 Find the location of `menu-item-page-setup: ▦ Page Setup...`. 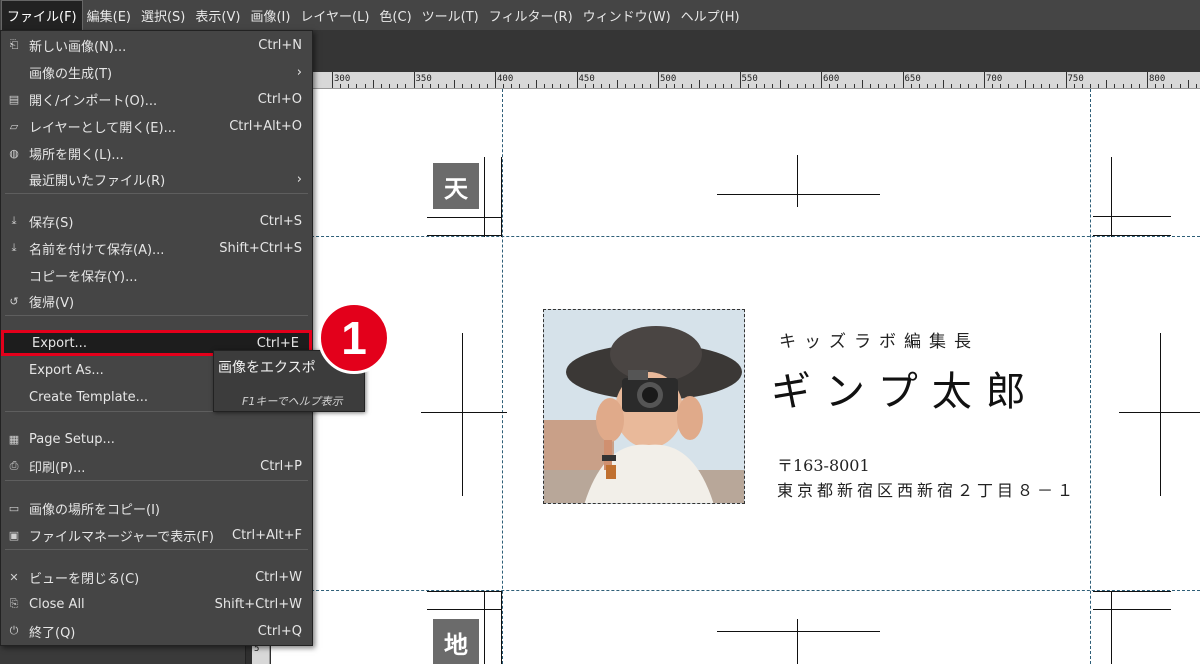

menu-item-page-setup: ▦ Page Setup... is located at coordinates (156, 439).